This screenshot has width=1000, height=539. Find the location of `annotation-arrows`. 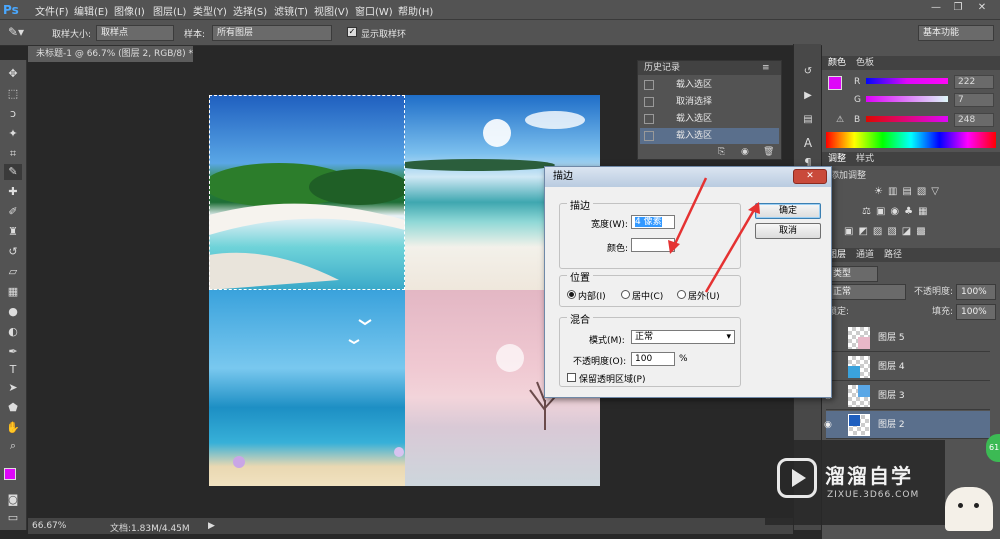

annotation-arrows is located at coordinates (714, 235).